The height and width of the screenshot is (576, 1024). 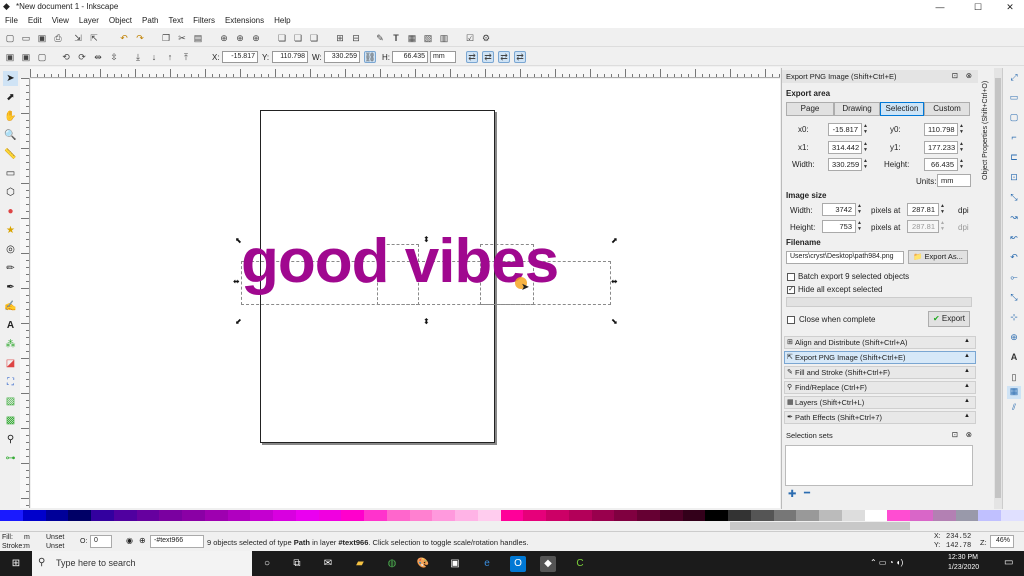 I want to click on snap-smooth-icon: ⟜, so click(x=1014, y=278).